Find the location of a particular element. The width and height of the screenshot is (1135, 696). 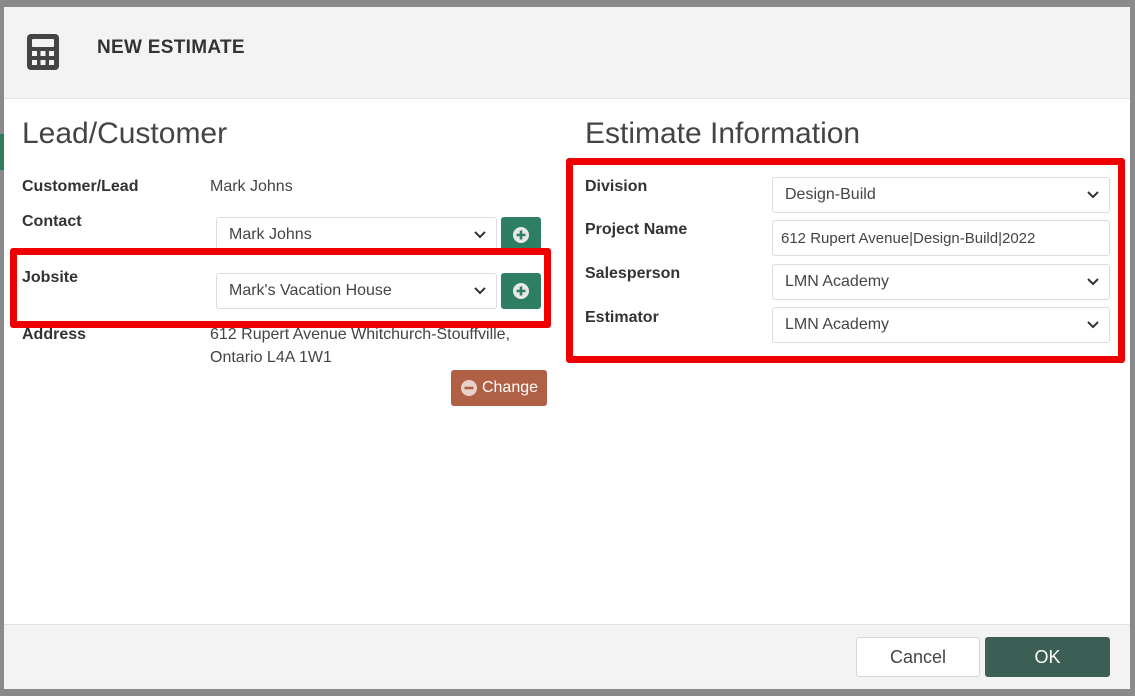

address-line-2: Ontario L4A 1W1 is located at coordinates (271, 357).